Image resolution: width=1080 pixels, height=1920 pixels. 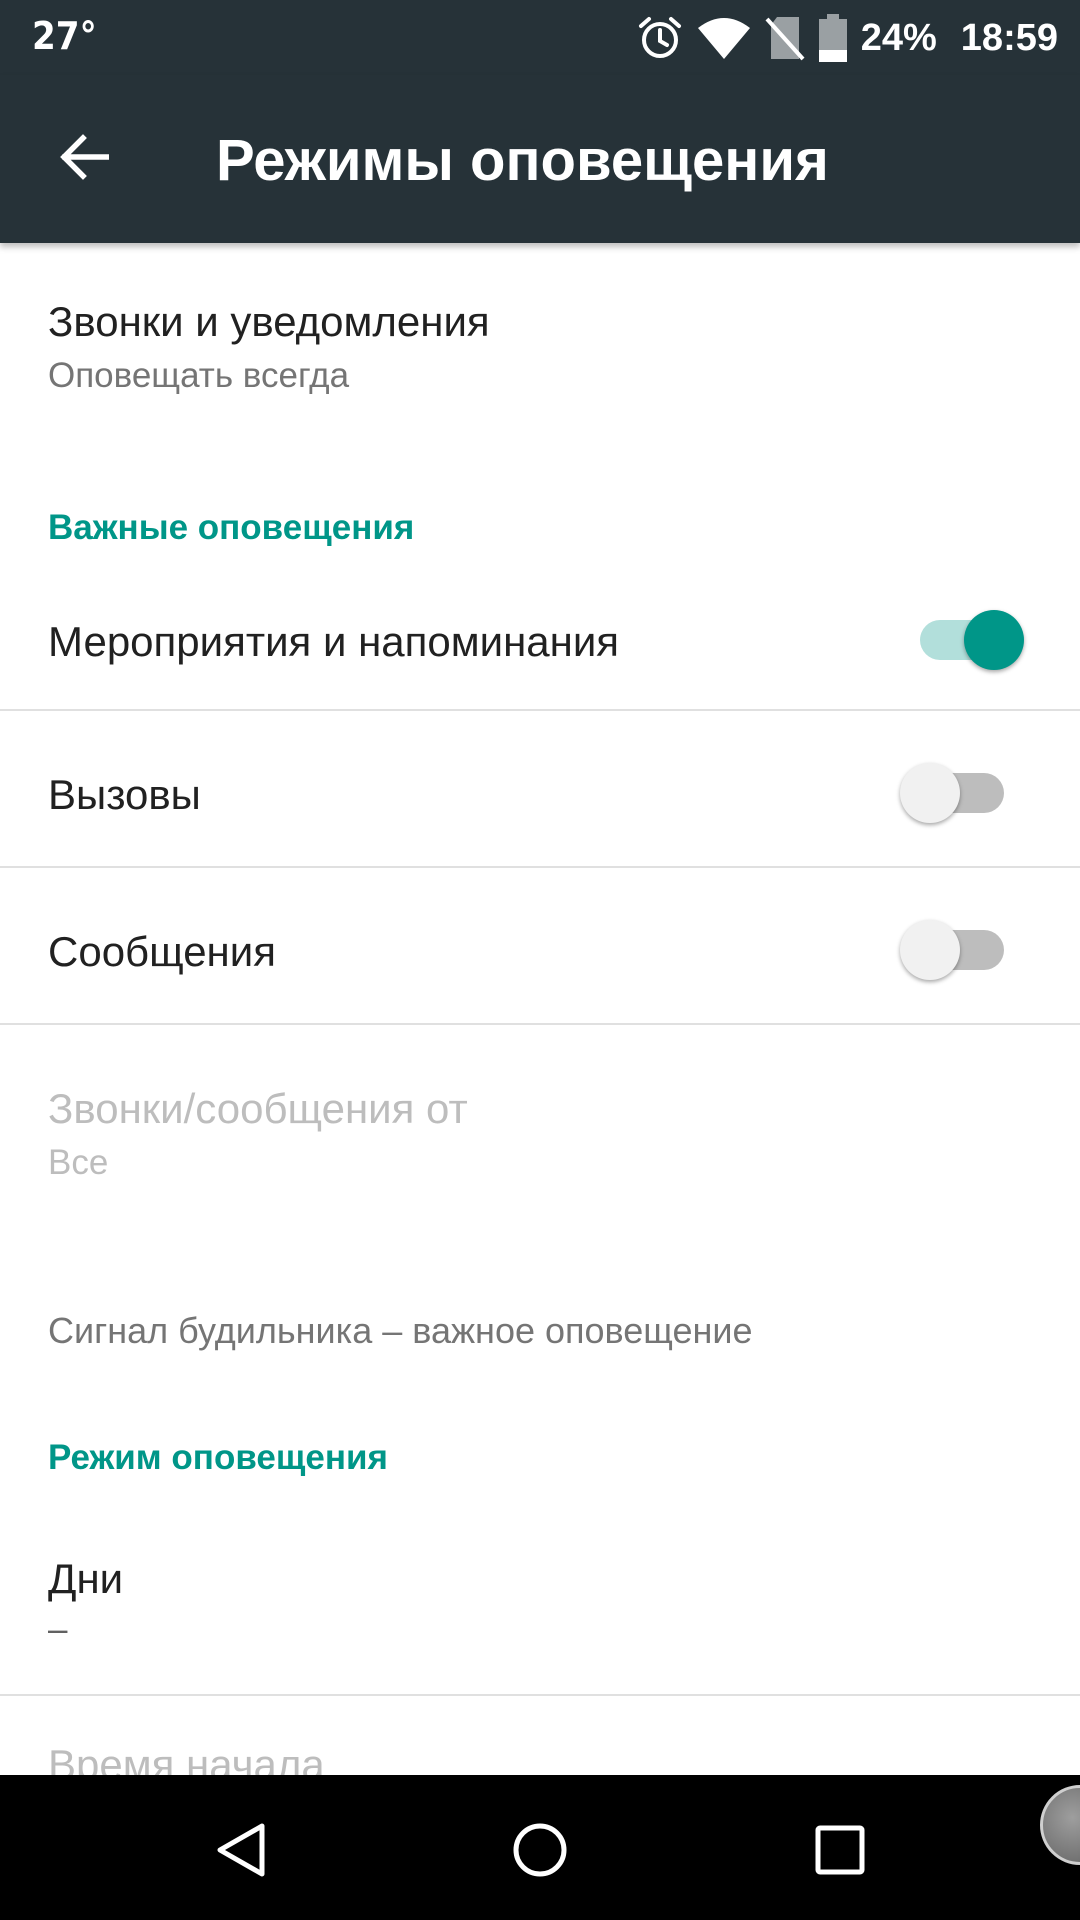 I want to click on recents-square-icon, so click(x=840, y=1850).